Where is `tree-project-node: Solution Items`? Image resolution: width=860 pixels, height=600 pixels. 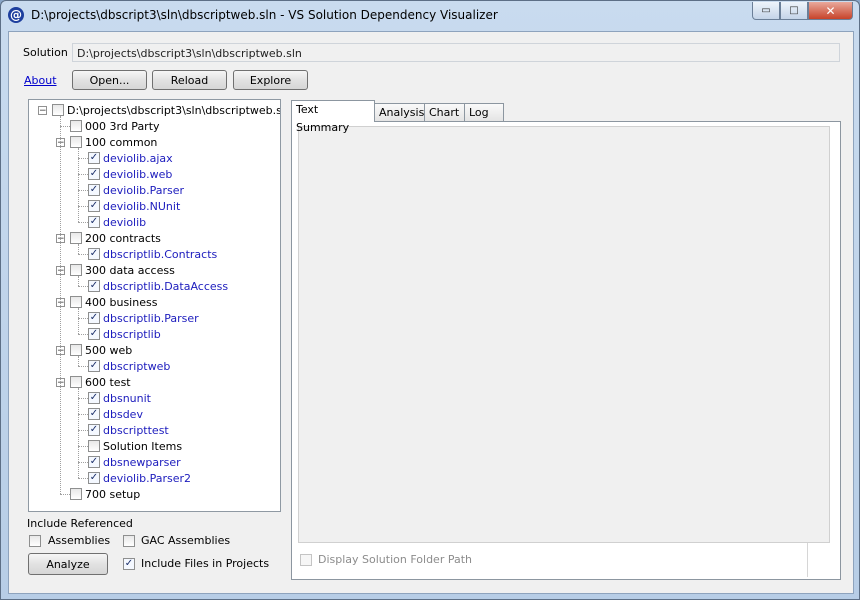 tree-project-node: Solution Items is located at coordinates (135, 446).